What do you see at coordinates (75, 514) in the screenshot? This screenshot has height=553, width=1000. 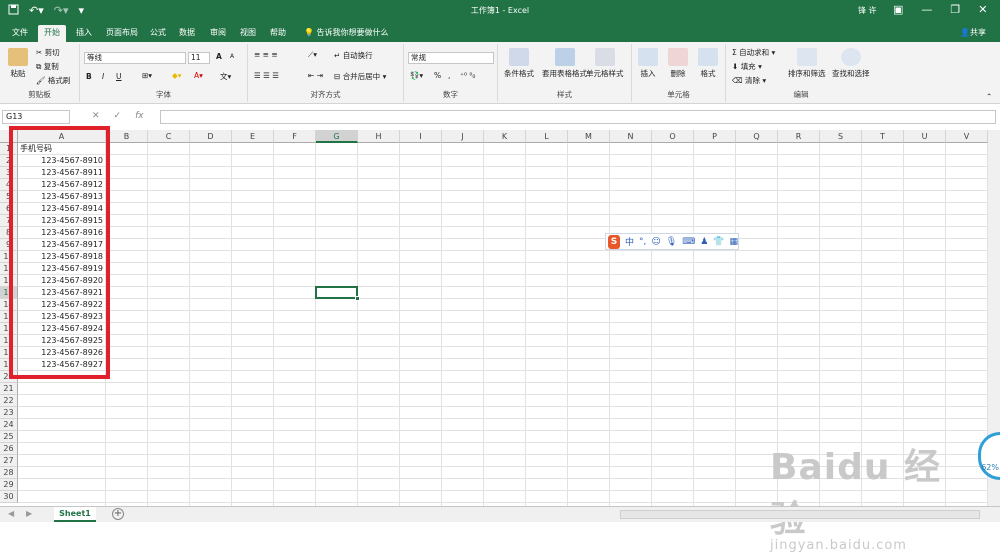 I see `sheet-tab-sheet1: Sheet1` at bounding box center [75, 514].